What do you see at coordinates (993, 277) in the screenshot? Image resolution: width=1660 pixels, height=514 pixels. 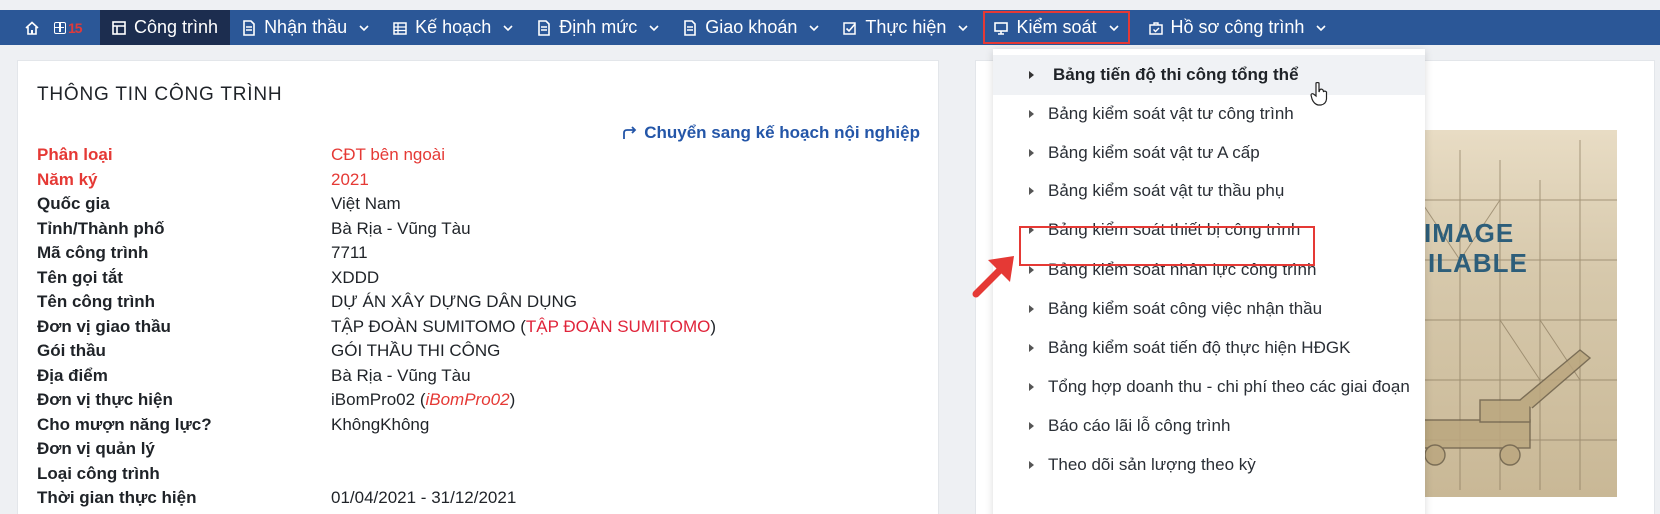 I see `pointer-arrow-icon` at bounding box center [993, 277].